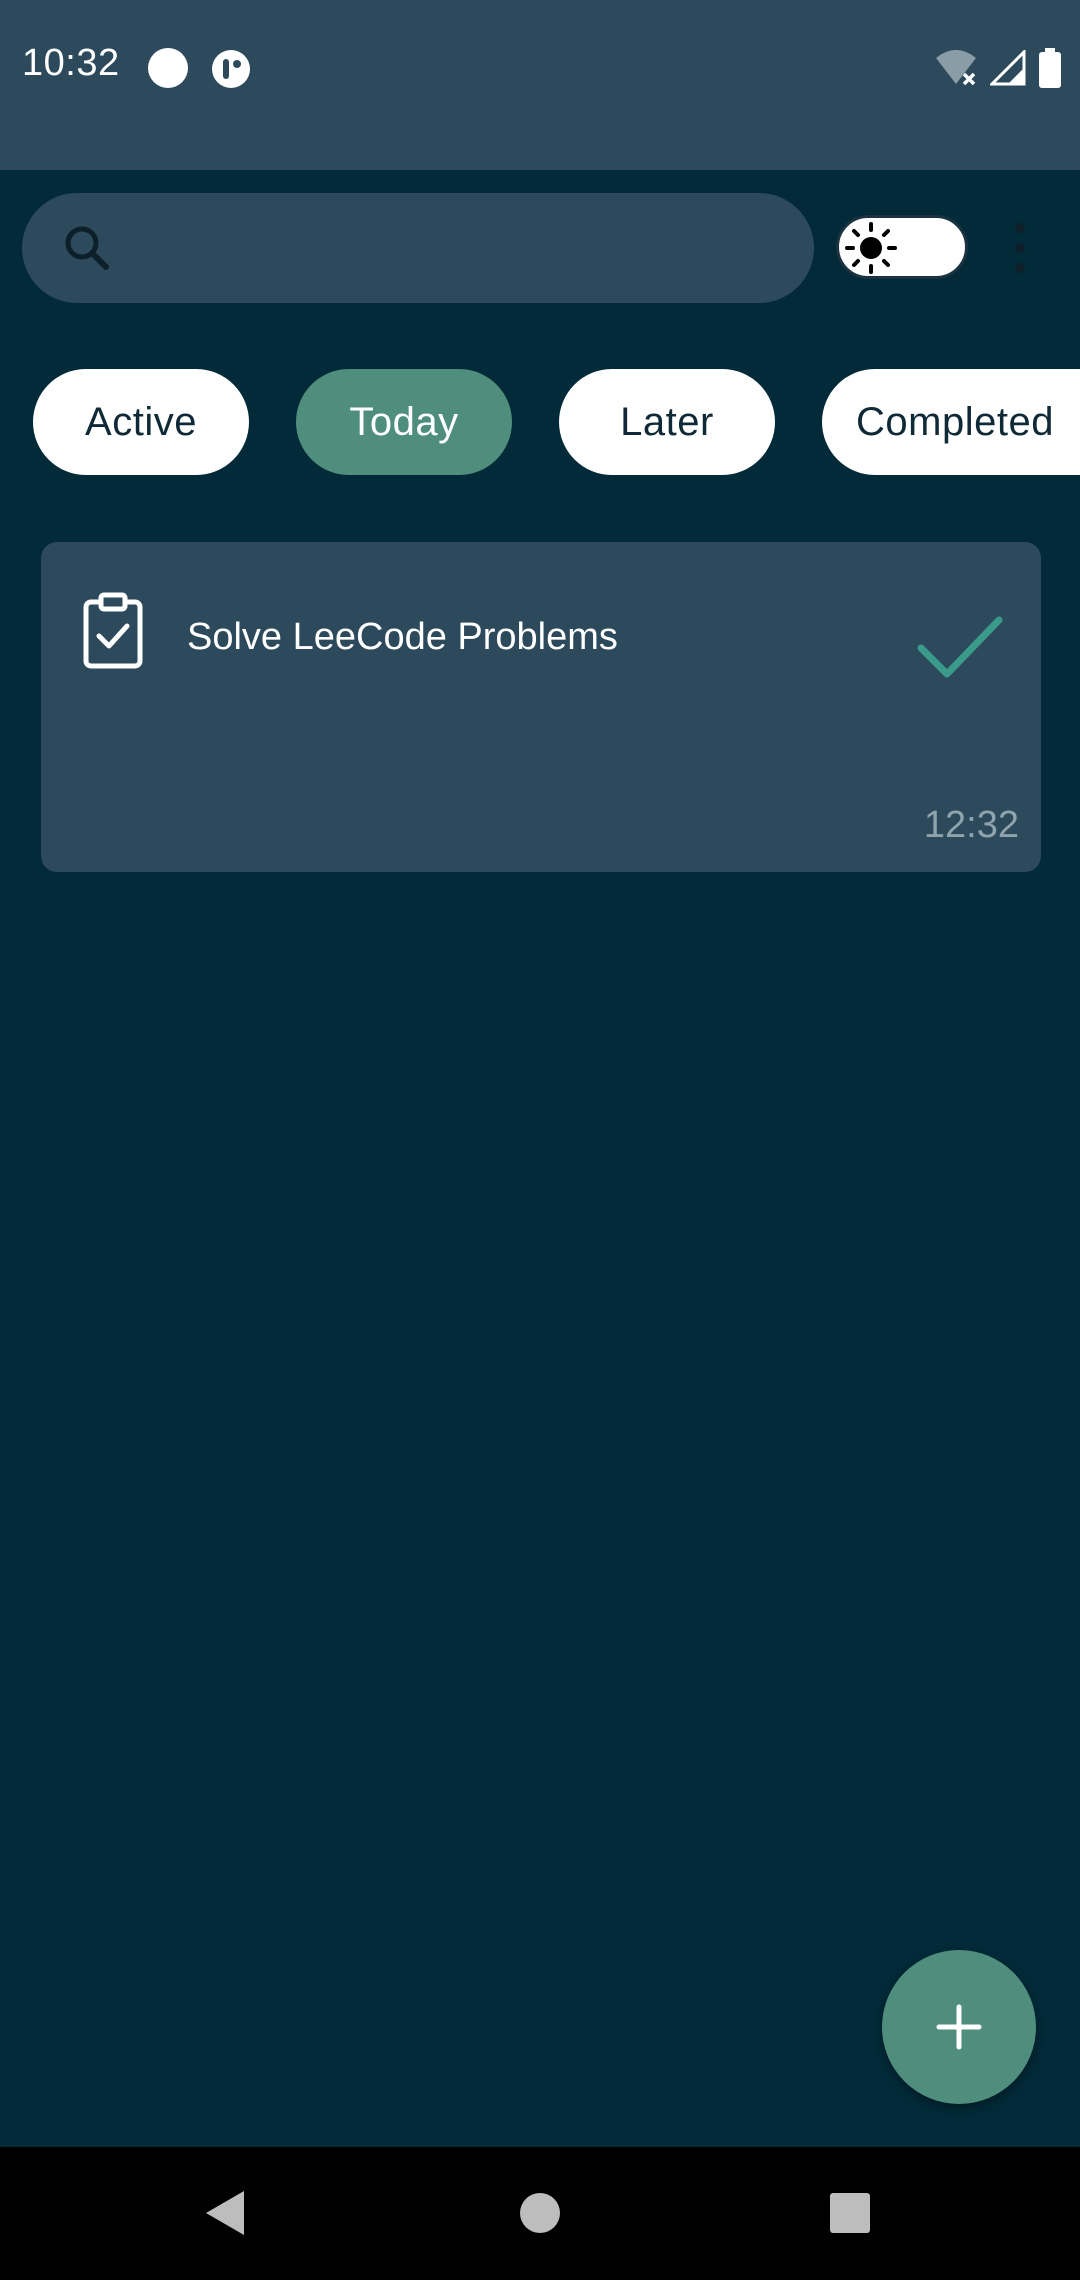 Image resolution: width=1080 pixels, height=2280 pixels. I want to click on notification-dot-icon, so click(168, 68).